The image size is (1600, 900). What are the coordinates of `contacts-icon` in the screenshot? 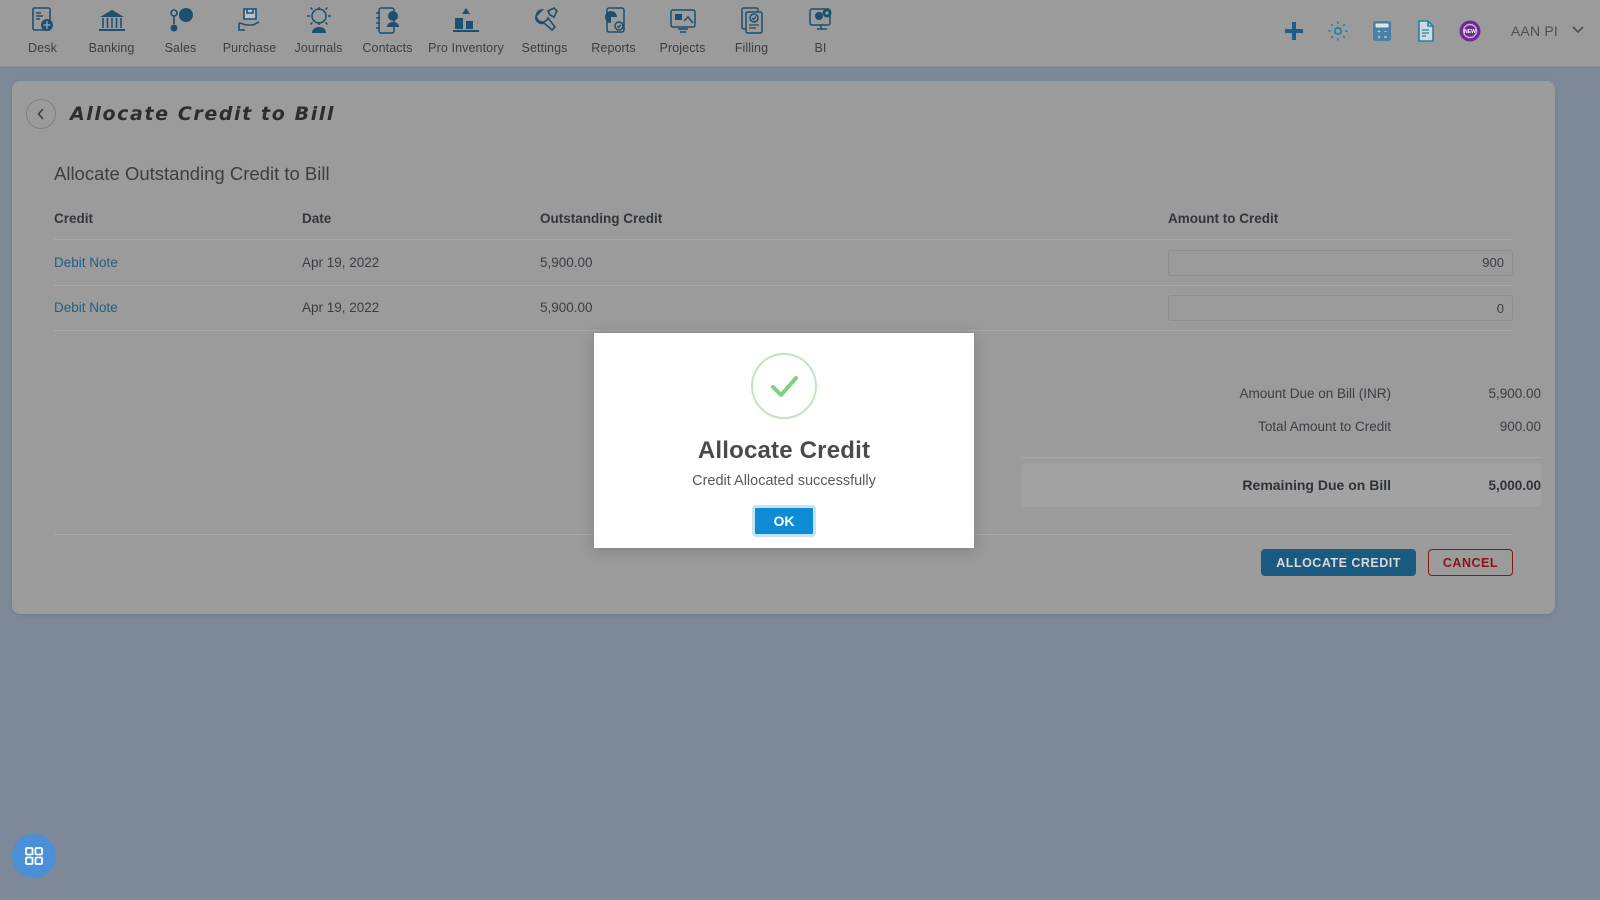 It's located at (388, 21).